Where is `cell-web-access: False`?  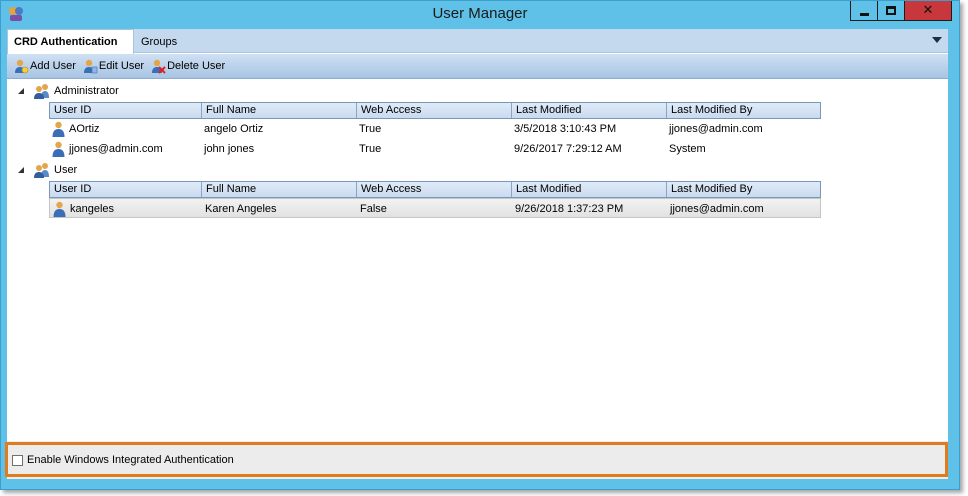 cell-web-access: False is located at coordinates (373, 209).